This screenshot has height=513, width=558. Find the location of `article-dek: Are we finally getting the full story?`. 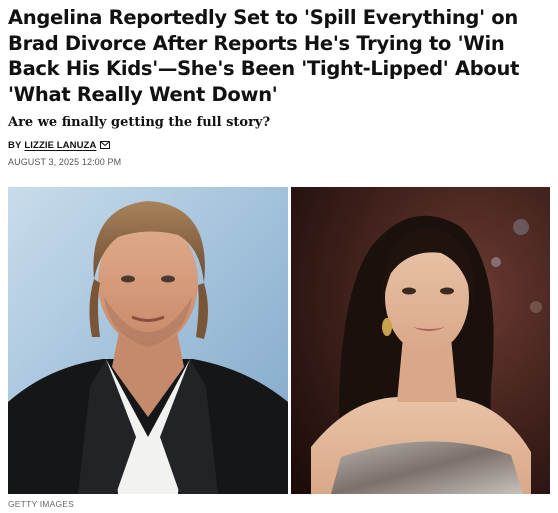

article-dek: Are we finally getting the full story? is located at coordinates (139, 122).